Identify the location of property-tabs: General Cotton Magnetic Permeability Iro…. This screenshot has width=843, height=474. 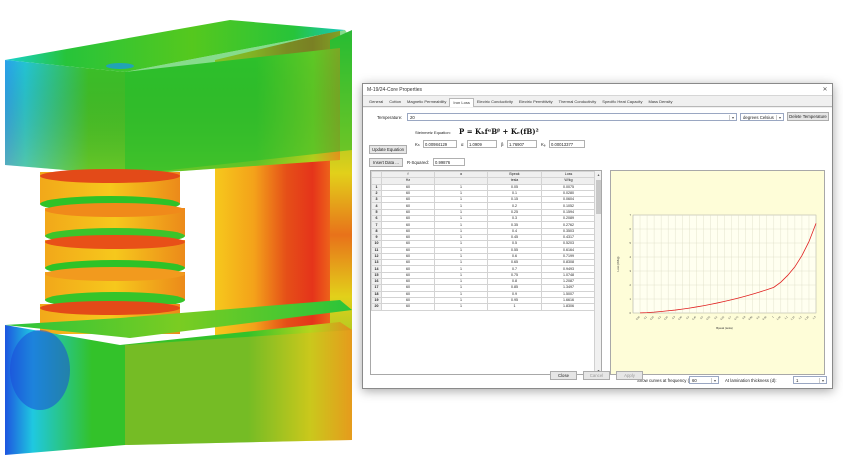
(597, 102).